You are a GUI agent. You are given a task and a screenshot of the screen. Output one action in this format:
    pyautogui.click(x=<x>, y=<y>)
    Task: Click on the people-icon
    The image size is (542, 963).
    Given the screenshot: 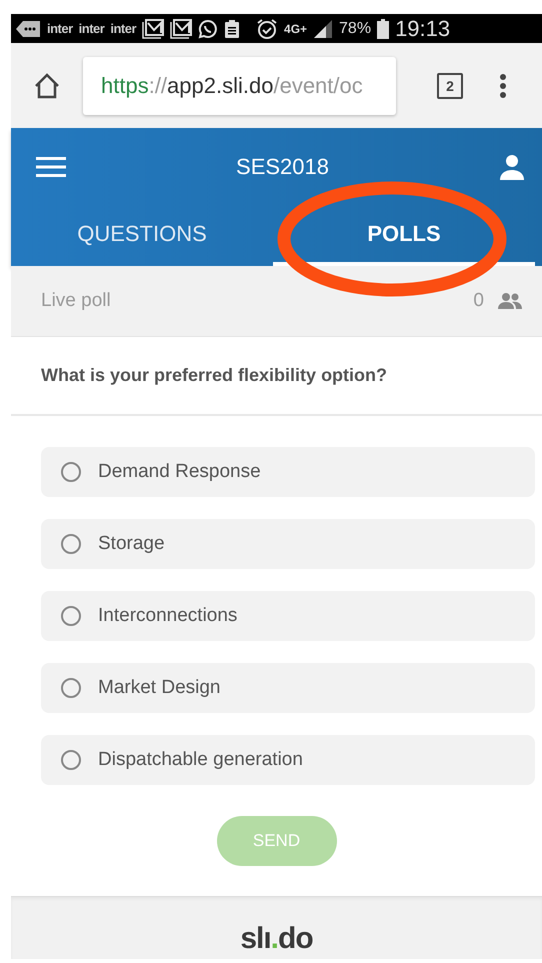 What is the action you would take?
    pyautogui.click(x=510, y=301)
    